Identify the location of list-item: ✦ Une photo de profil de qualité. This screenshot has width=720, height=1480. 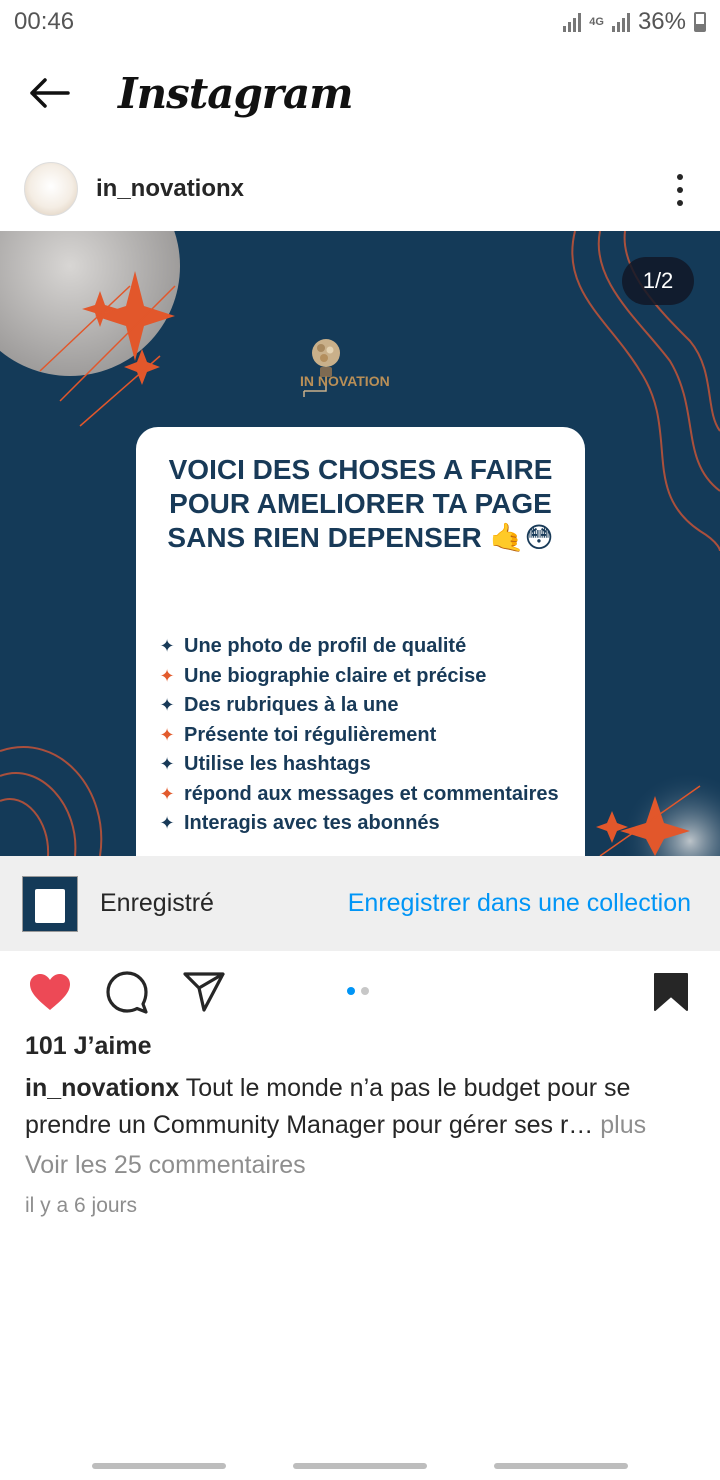
(365, 647).